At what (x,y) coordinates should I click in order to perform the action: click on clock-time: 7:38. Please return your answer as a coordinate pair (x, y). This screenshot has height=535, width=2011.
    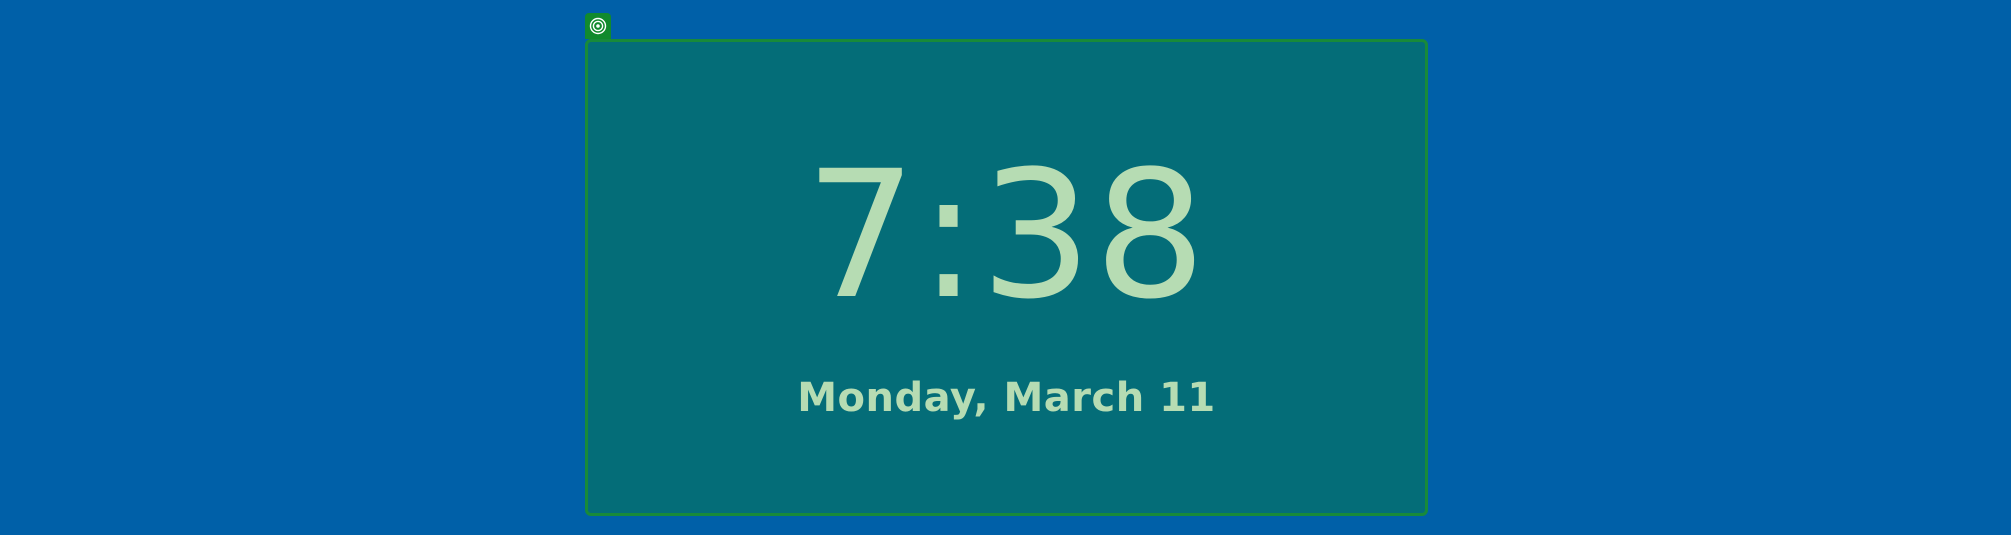
    Looking at the image, I should click on (1006, 235).